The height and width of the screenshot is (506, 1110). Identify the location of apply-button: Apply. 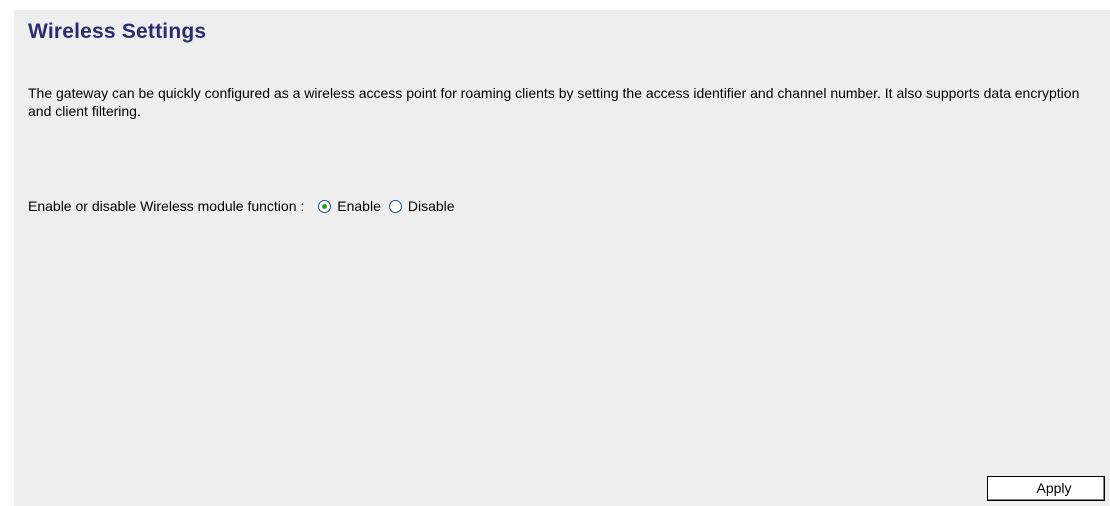
(1046, 488).